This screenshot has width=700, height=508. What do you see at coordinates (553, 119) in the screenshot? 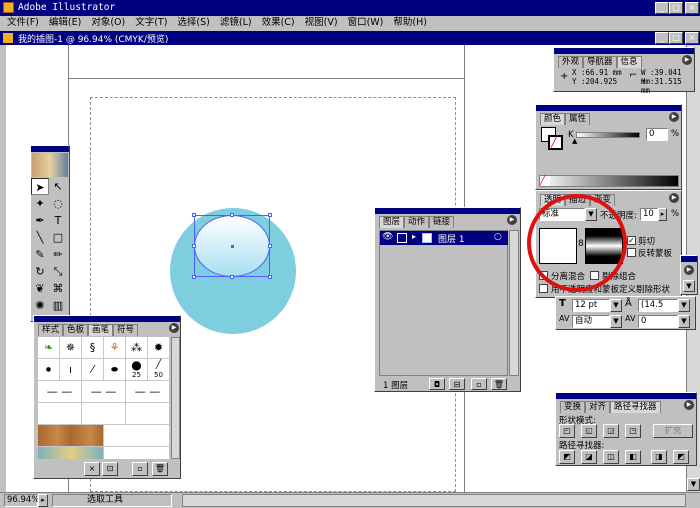
I see `panel-tab: 颜色` at bounding box center [553, 119].